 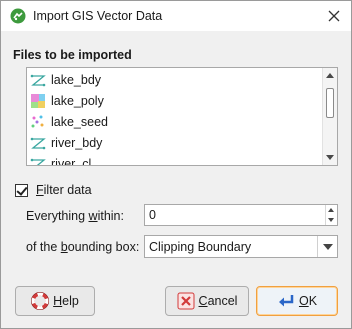 I want to click on filter-data-option: Filter data, so click(x=53, y=190).